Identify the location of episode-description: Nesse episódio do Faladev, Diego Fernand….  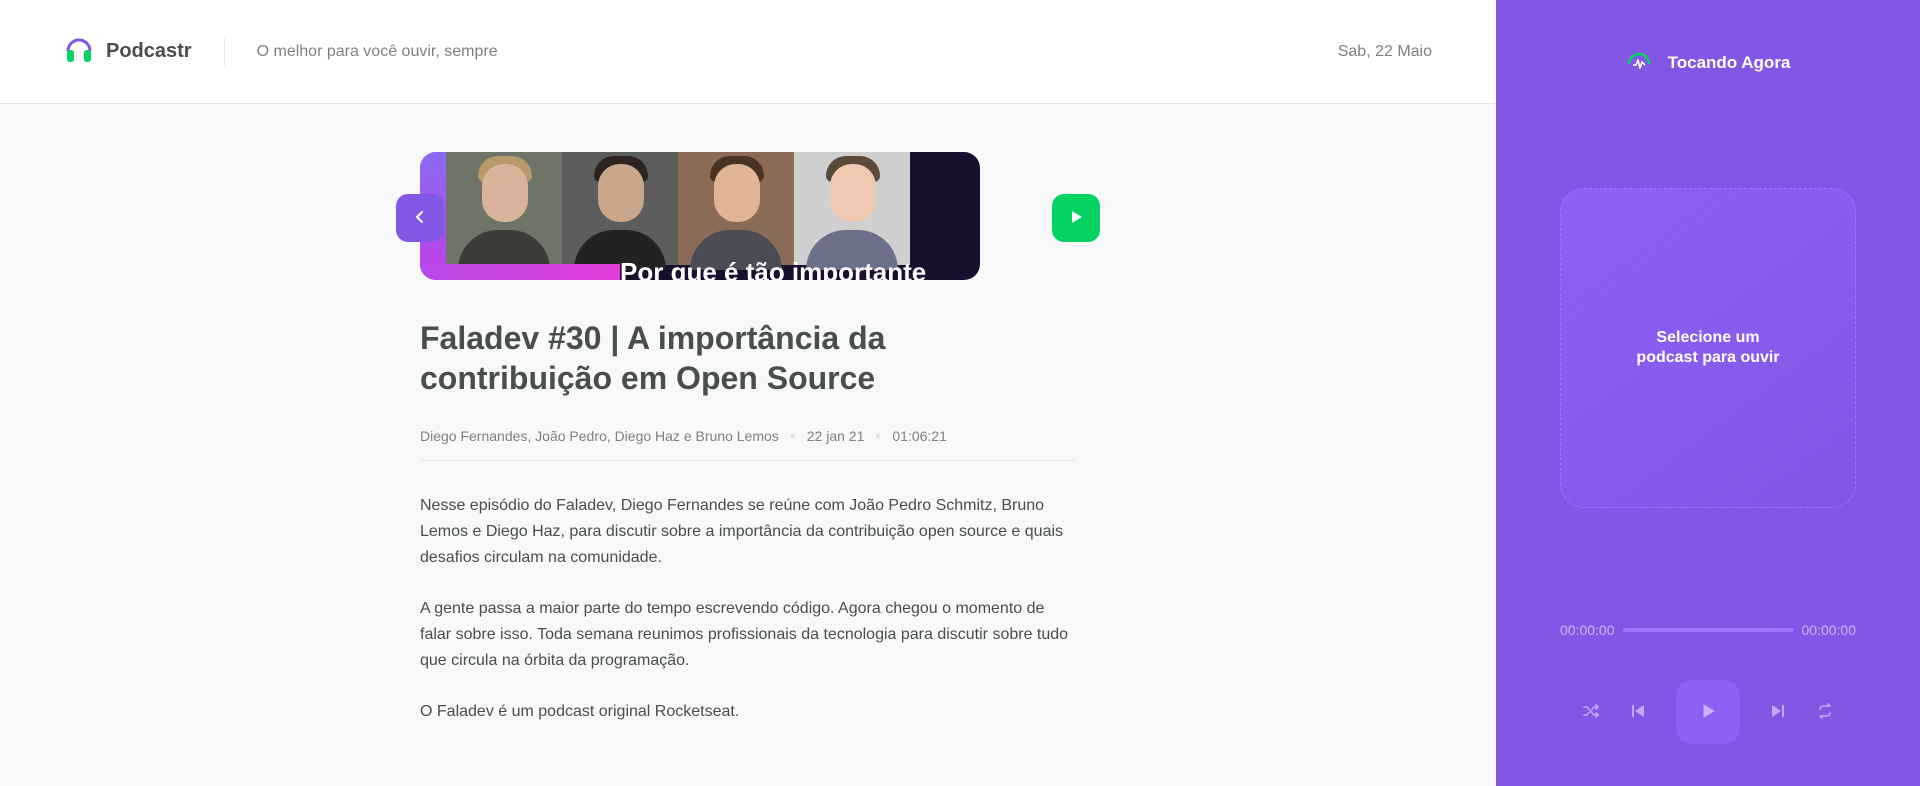
(748, 609).